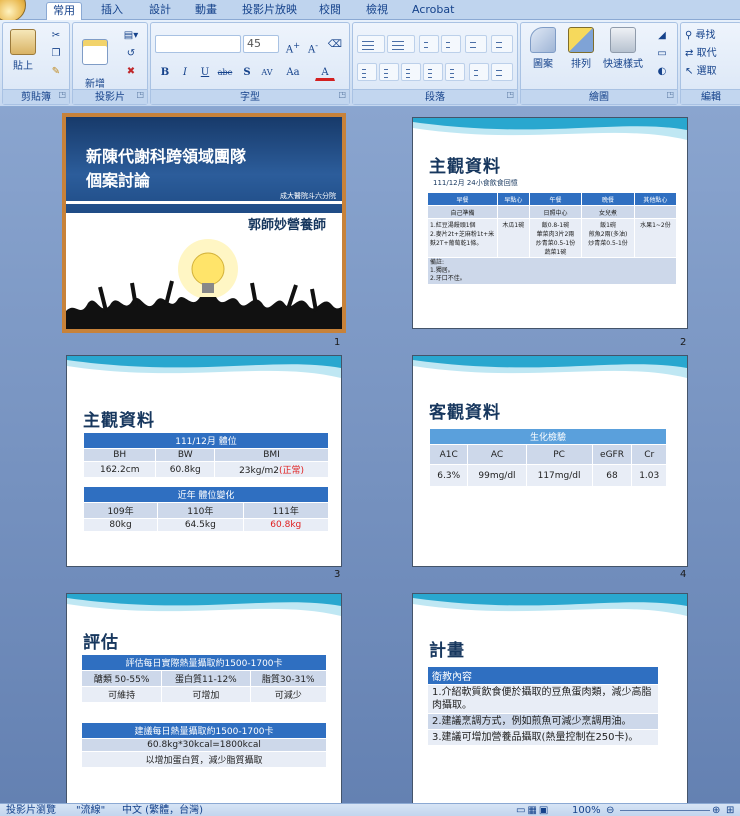  I want to click on reset-icon: ↺, so click(131, 54).